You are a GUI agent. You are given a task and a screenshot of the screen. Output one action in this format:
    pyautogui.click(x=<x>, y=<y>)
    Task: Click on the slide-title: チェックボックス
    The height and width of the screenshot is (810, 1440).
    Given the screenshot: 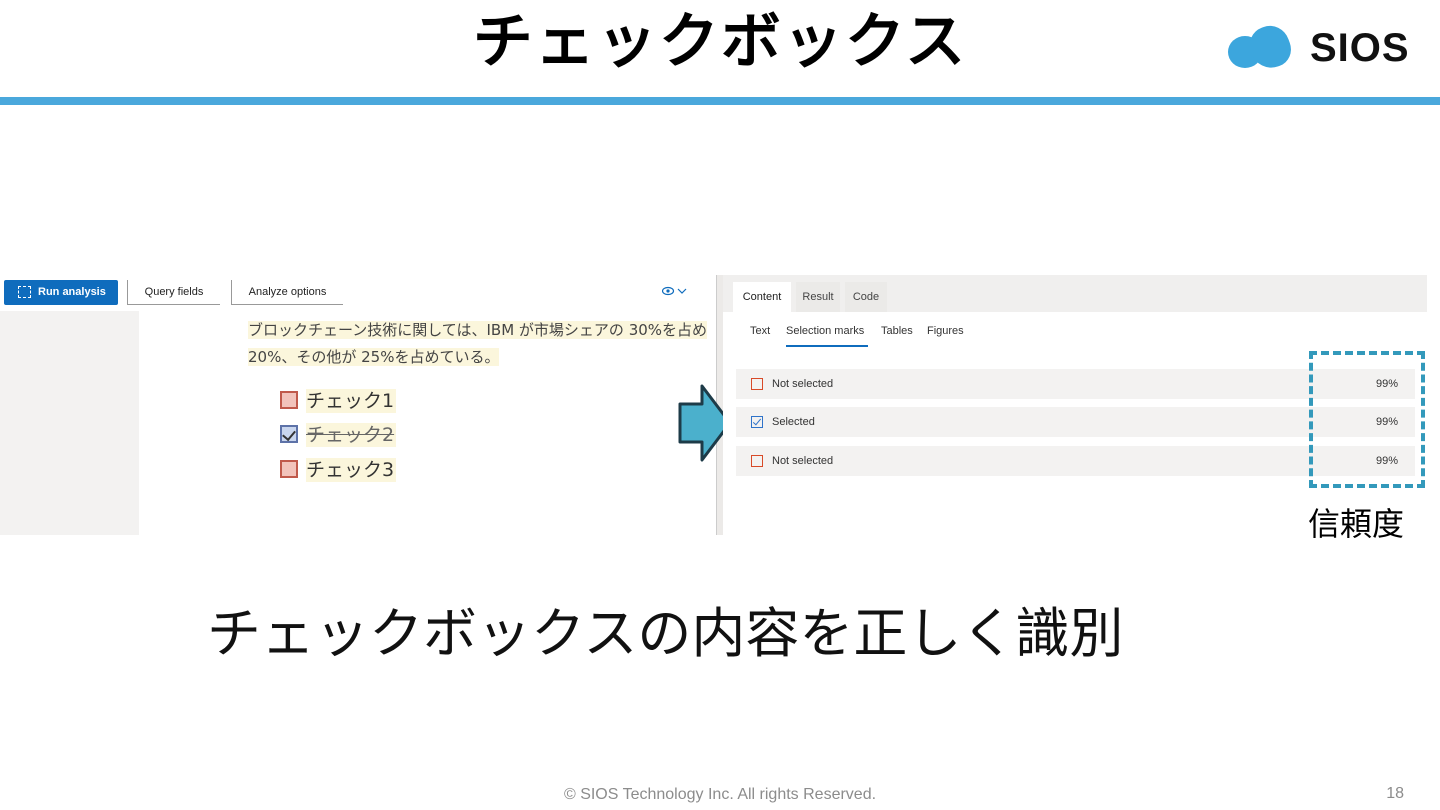 What is the action you would take?
    pyautogui.click(x=720, y=42)
    